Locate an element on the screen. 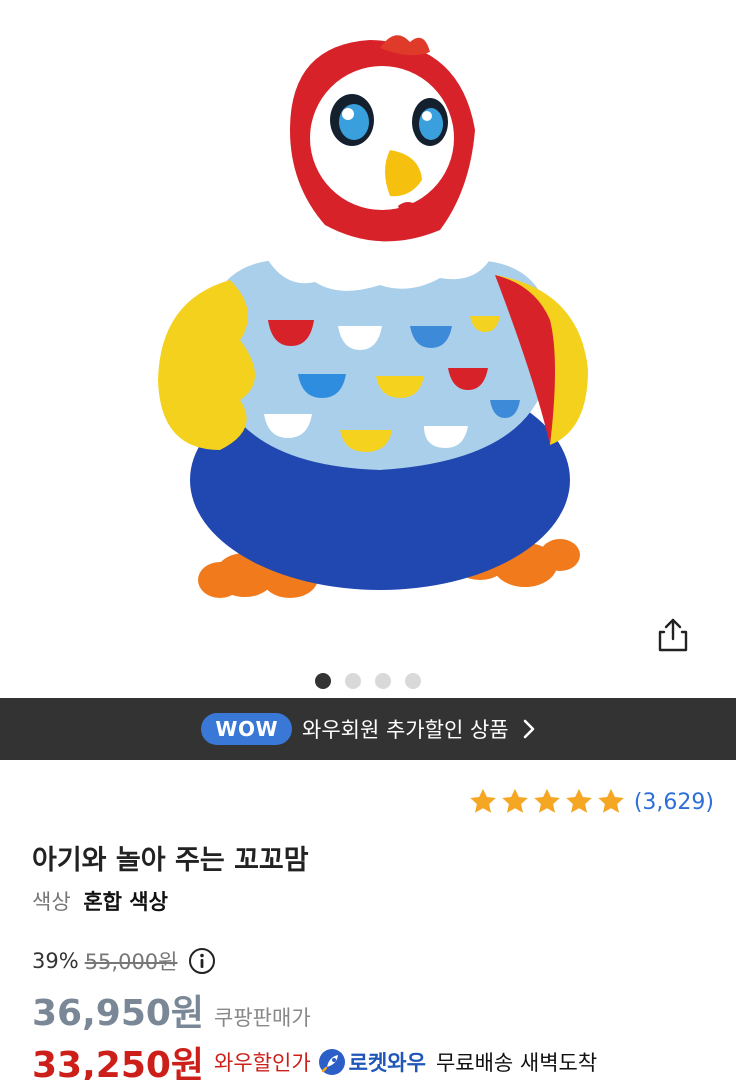 This screenshot has width=736, height=1080. rocket-wow-label: 로켓와우 is located at coordinates (387, 1063).